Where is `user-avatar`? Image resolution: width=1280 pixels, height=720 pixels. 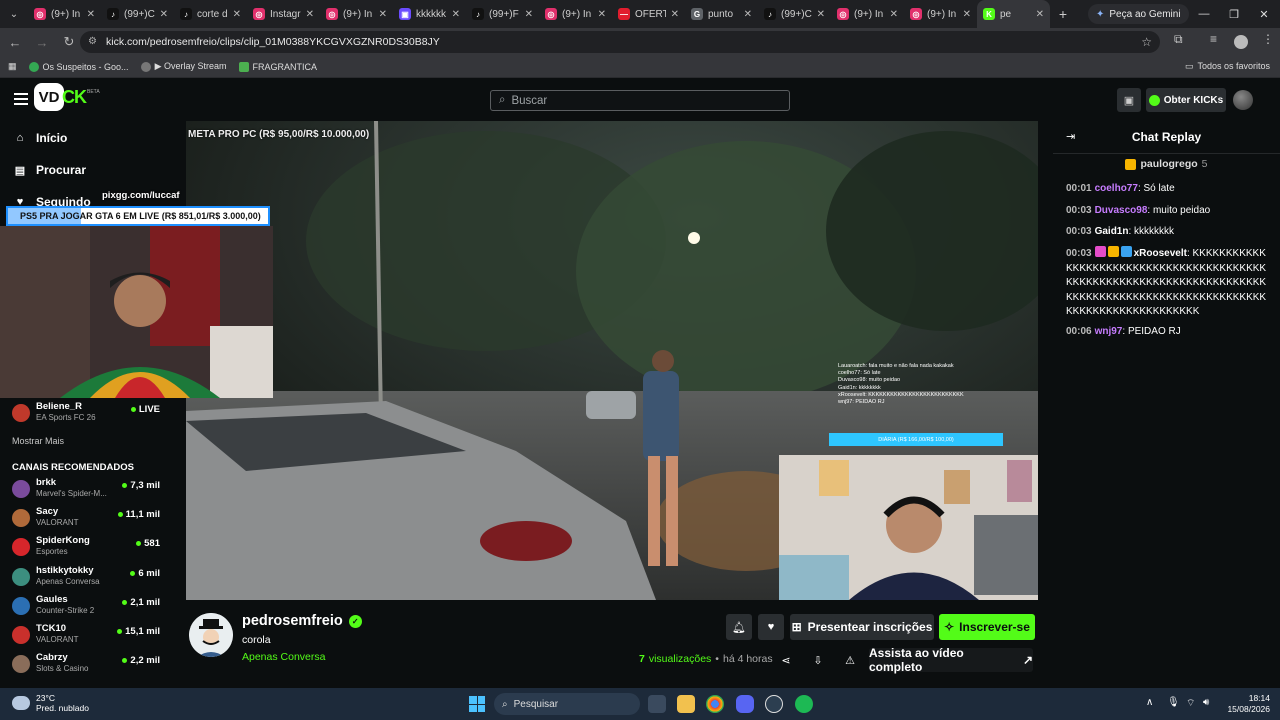
user-avatar is located at coordinates (1243, 100).